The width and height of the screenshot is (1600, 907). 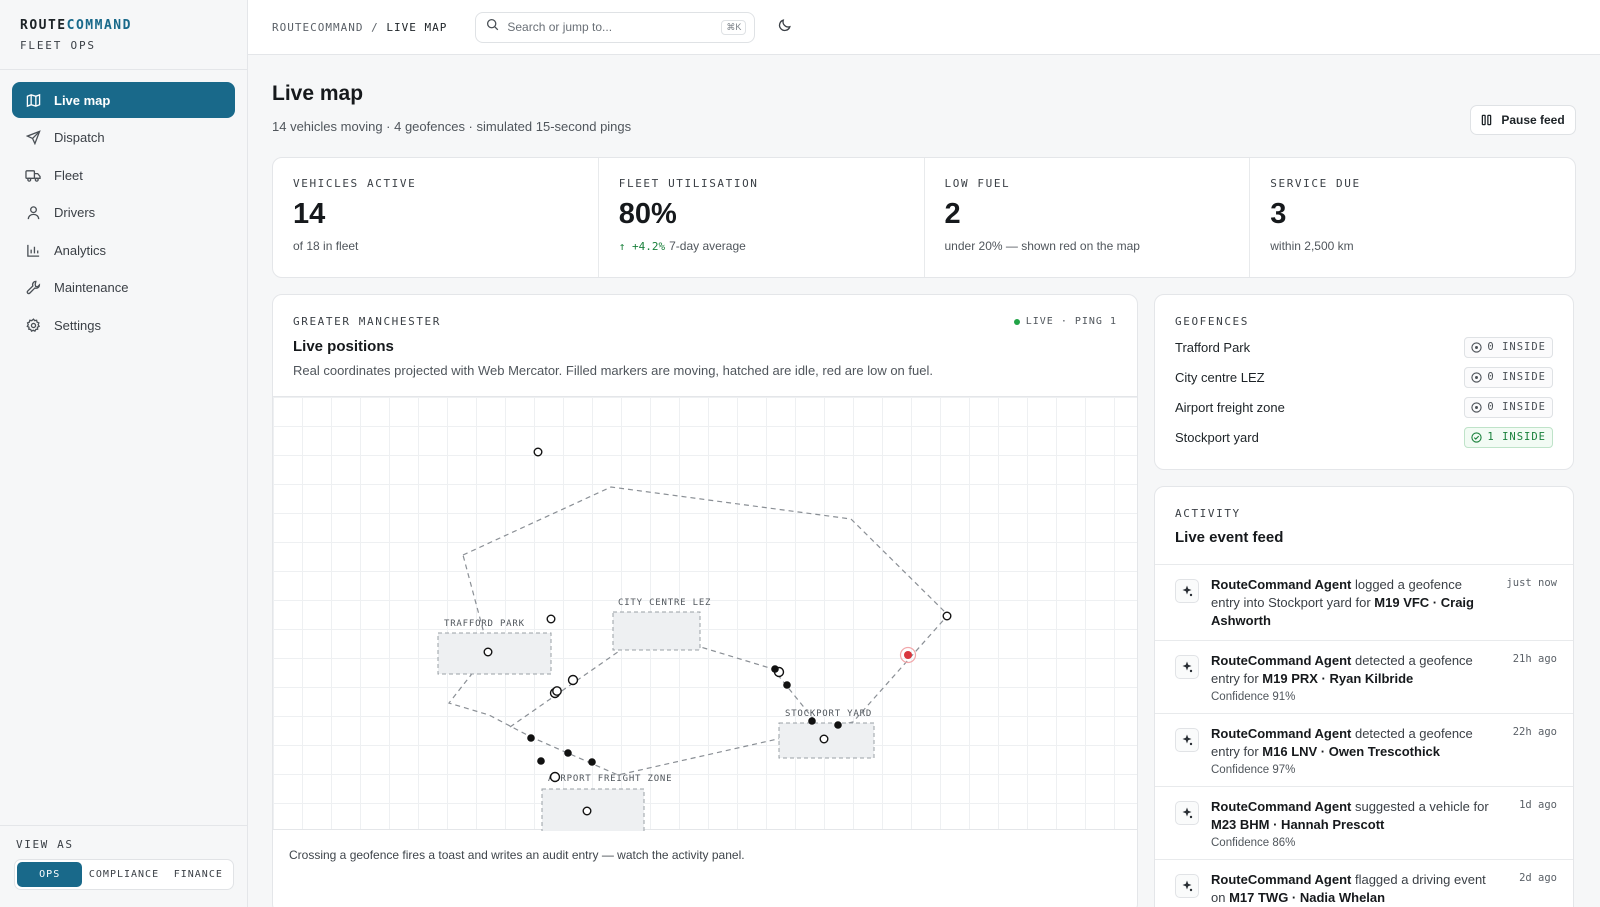 What do you see at coordinates (123, 326) in the screenshot?
I see `sidebar-item-settings: Settings` at bounding box center [123, 326].